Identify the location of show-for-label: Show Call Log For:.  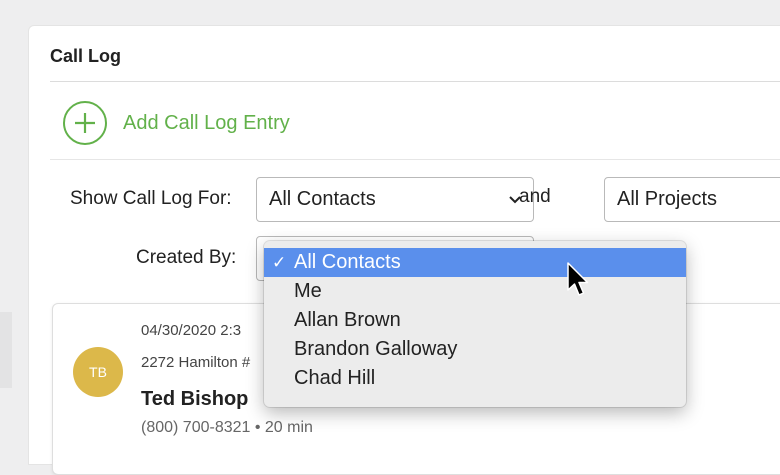
(151, 198).